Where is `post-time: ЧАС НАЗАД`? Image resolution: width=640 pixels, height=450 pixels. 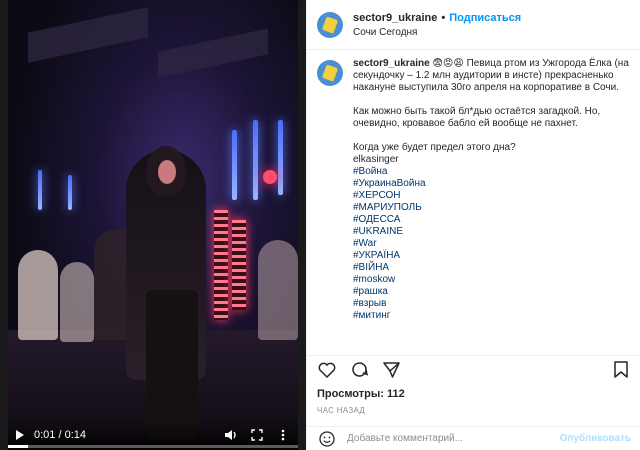
post-time: ЧАС НАЗАД is located at coordinates (341, 410).